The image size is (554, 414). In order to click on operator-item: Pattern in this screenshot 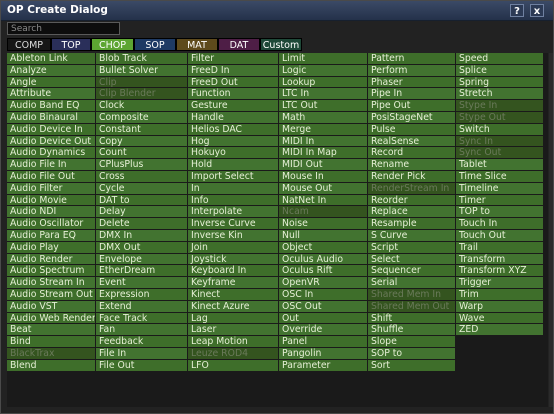, I will do `click(412, 59)`.